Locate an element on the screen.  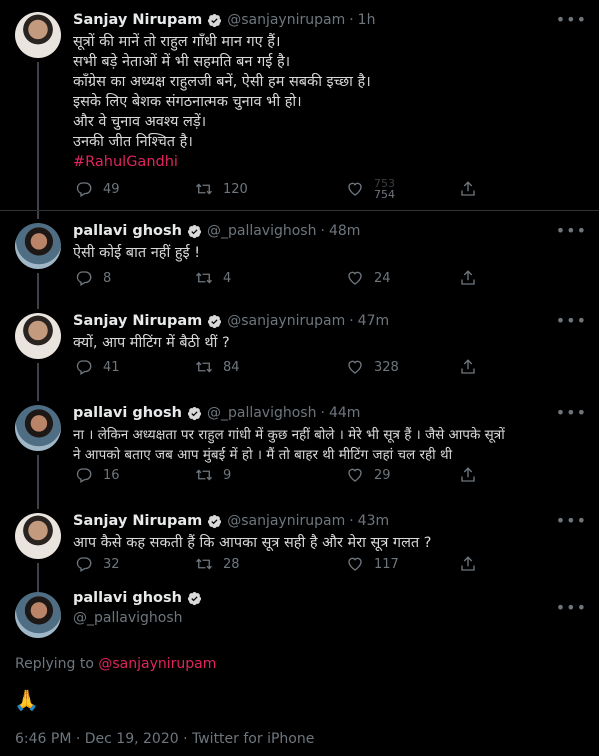
retweet-button: 9 is located at coordinates (255, 475).